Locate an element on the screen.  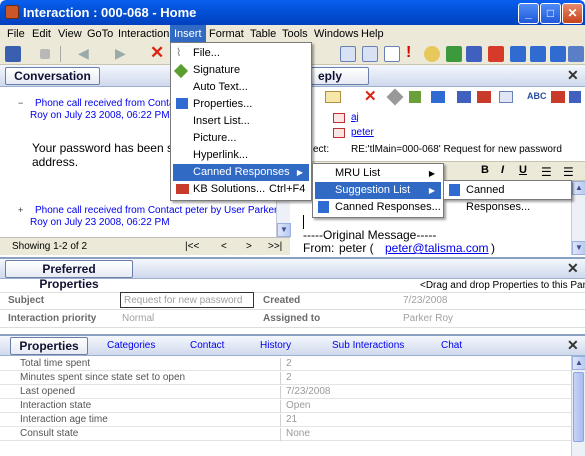
close-button: ✕ is located at coordinates (572, 13).